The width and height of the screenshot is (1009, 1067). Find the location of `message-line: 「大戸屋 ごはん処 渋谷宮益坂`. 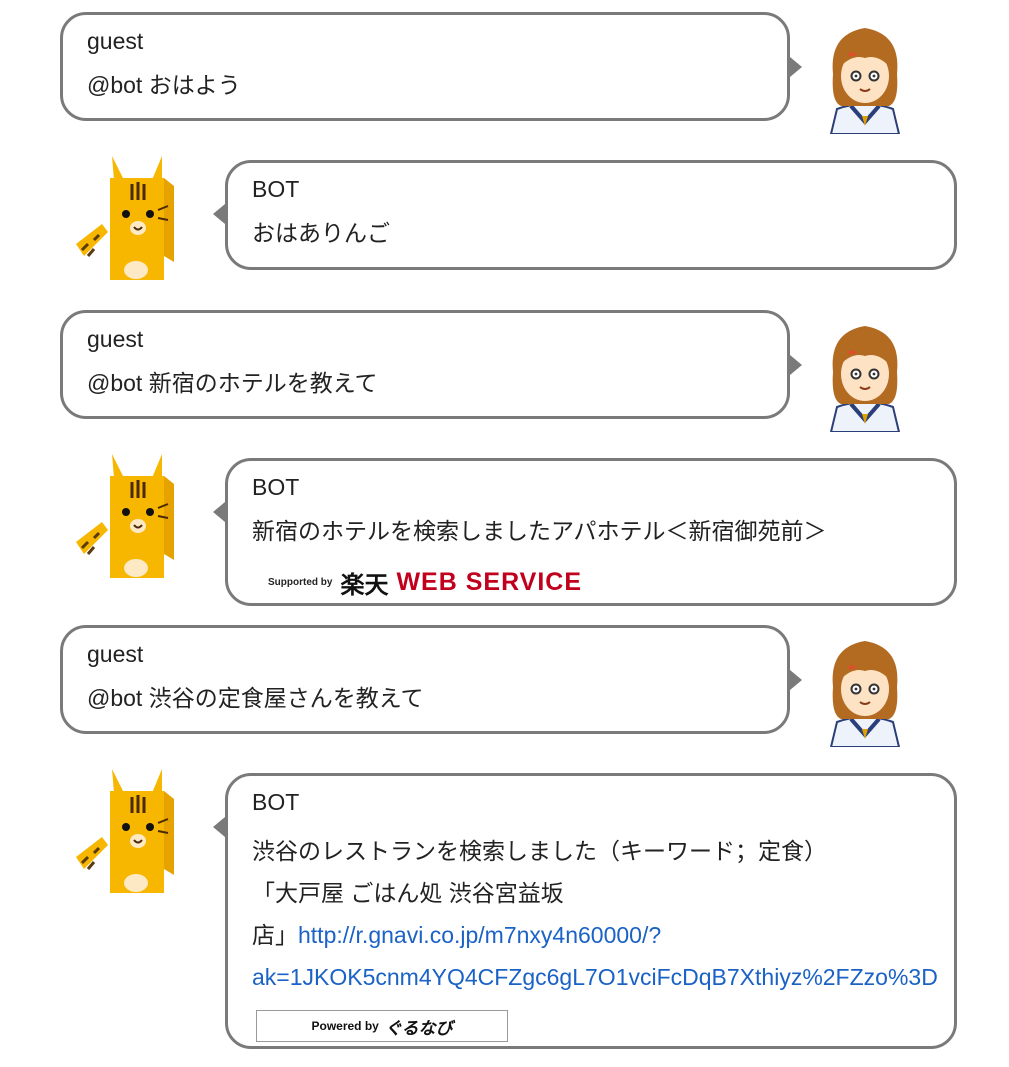

message-line: 「大戸屋 ごはん処 渋谷宮益坂 is located at coordinates (408, 893).